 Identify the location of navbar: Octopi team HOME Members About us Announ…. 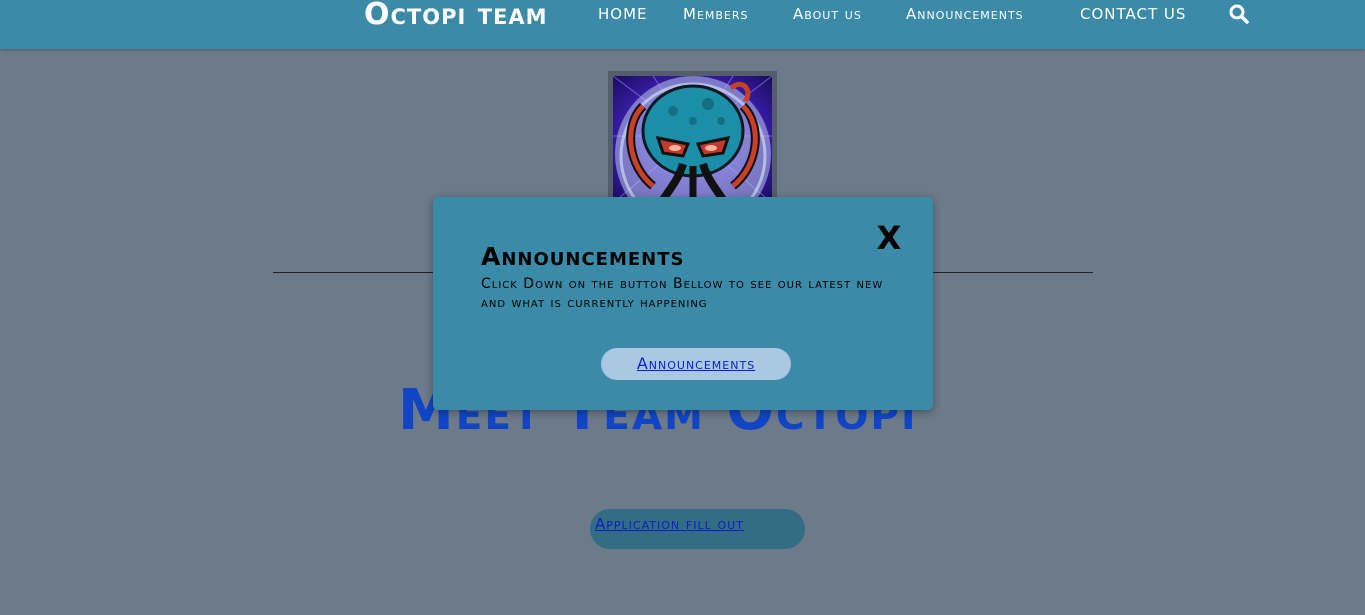
(682, 24).